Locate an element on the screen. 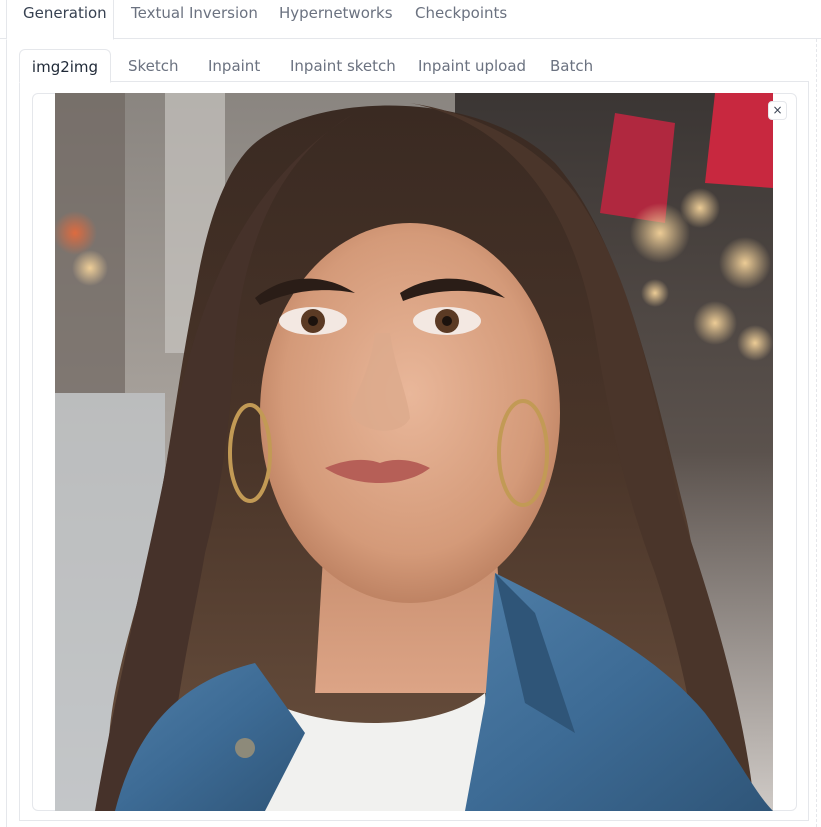  tab-hypernetworks: Hypernetworks is located at coordinates (336, 19).